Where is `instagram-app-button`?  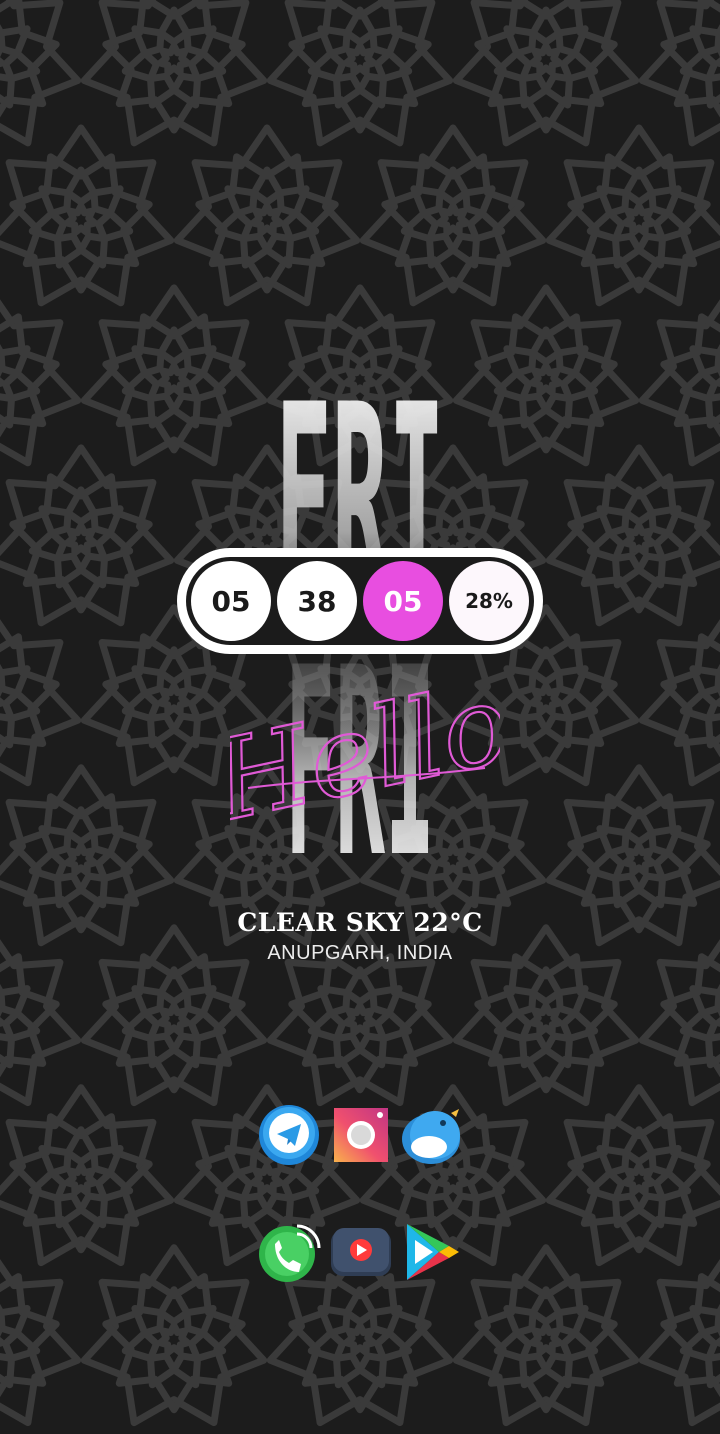
instagram-app-button is located at coordinates (361, 1135).